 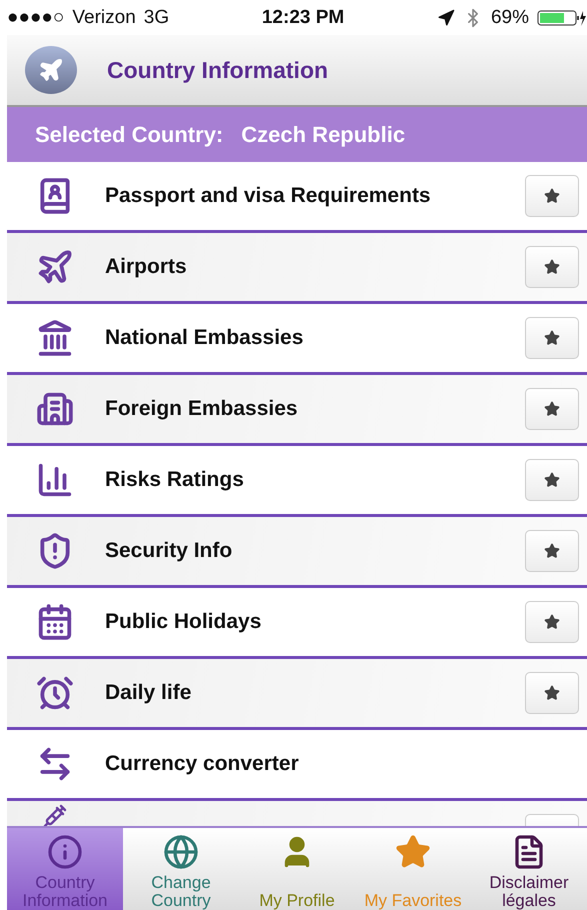 I want to click on menu-row: Foreign Embassies, so click(x=297, y=410).